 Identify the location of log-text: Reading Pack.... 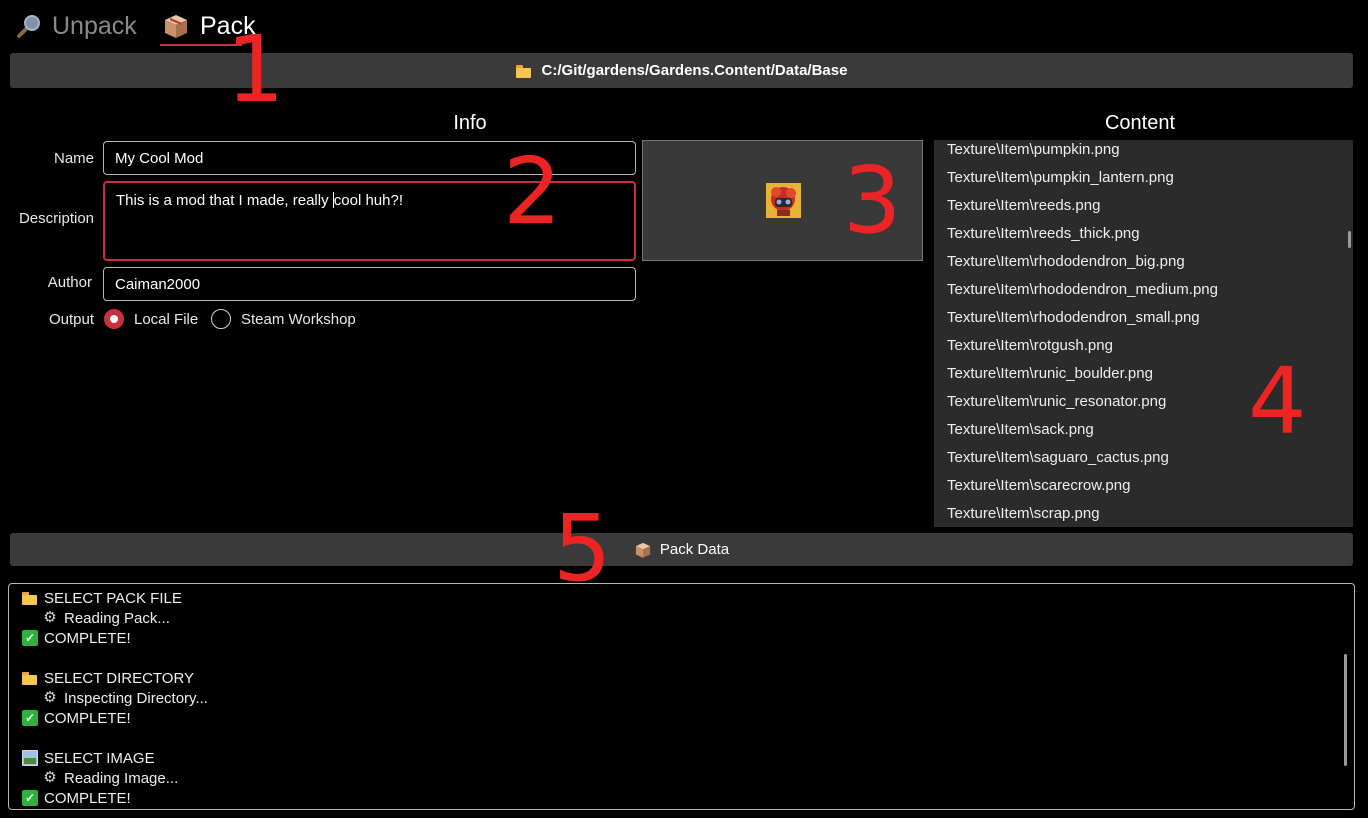
(117, 618).